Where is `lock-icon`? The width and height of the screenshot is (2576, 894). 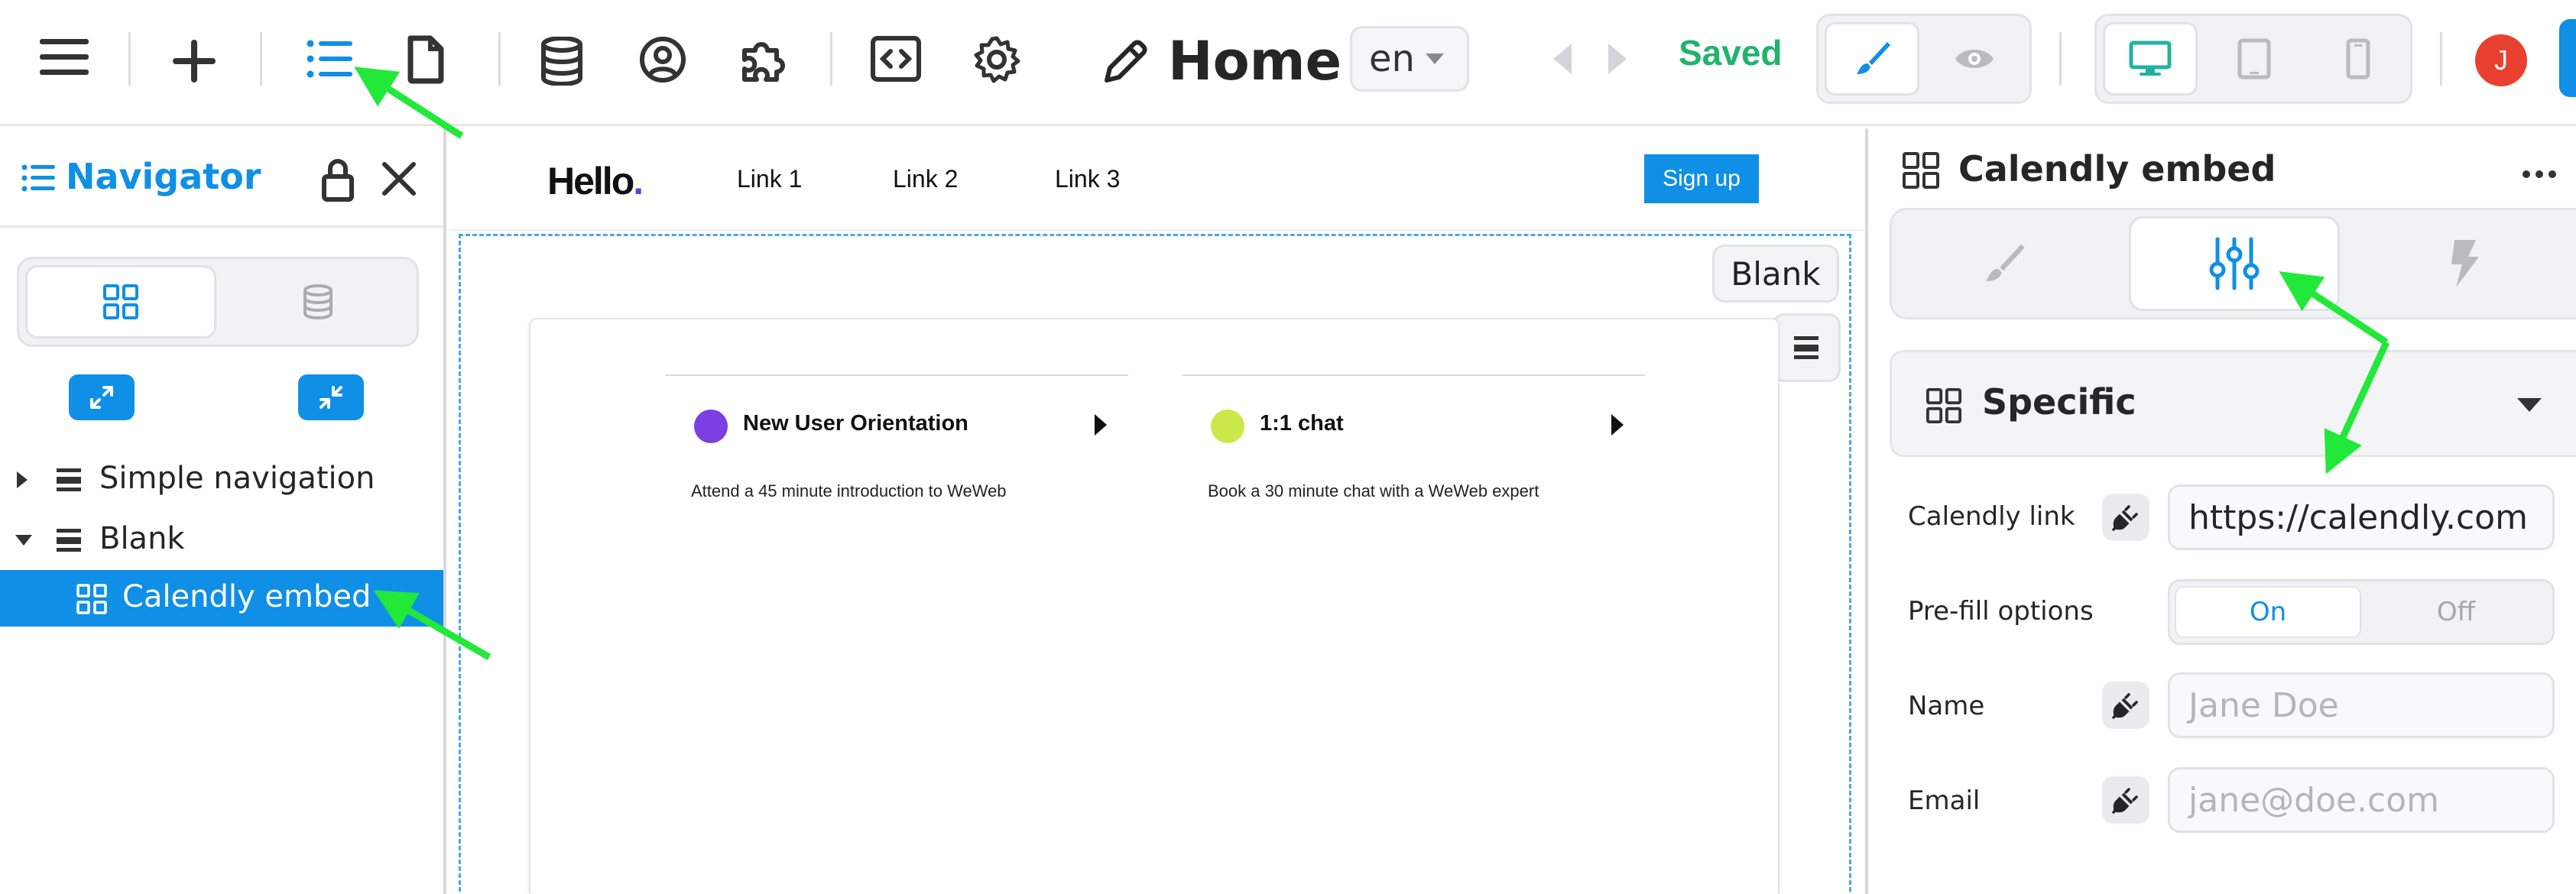
lock-icon is located at coordinates (338, 179).